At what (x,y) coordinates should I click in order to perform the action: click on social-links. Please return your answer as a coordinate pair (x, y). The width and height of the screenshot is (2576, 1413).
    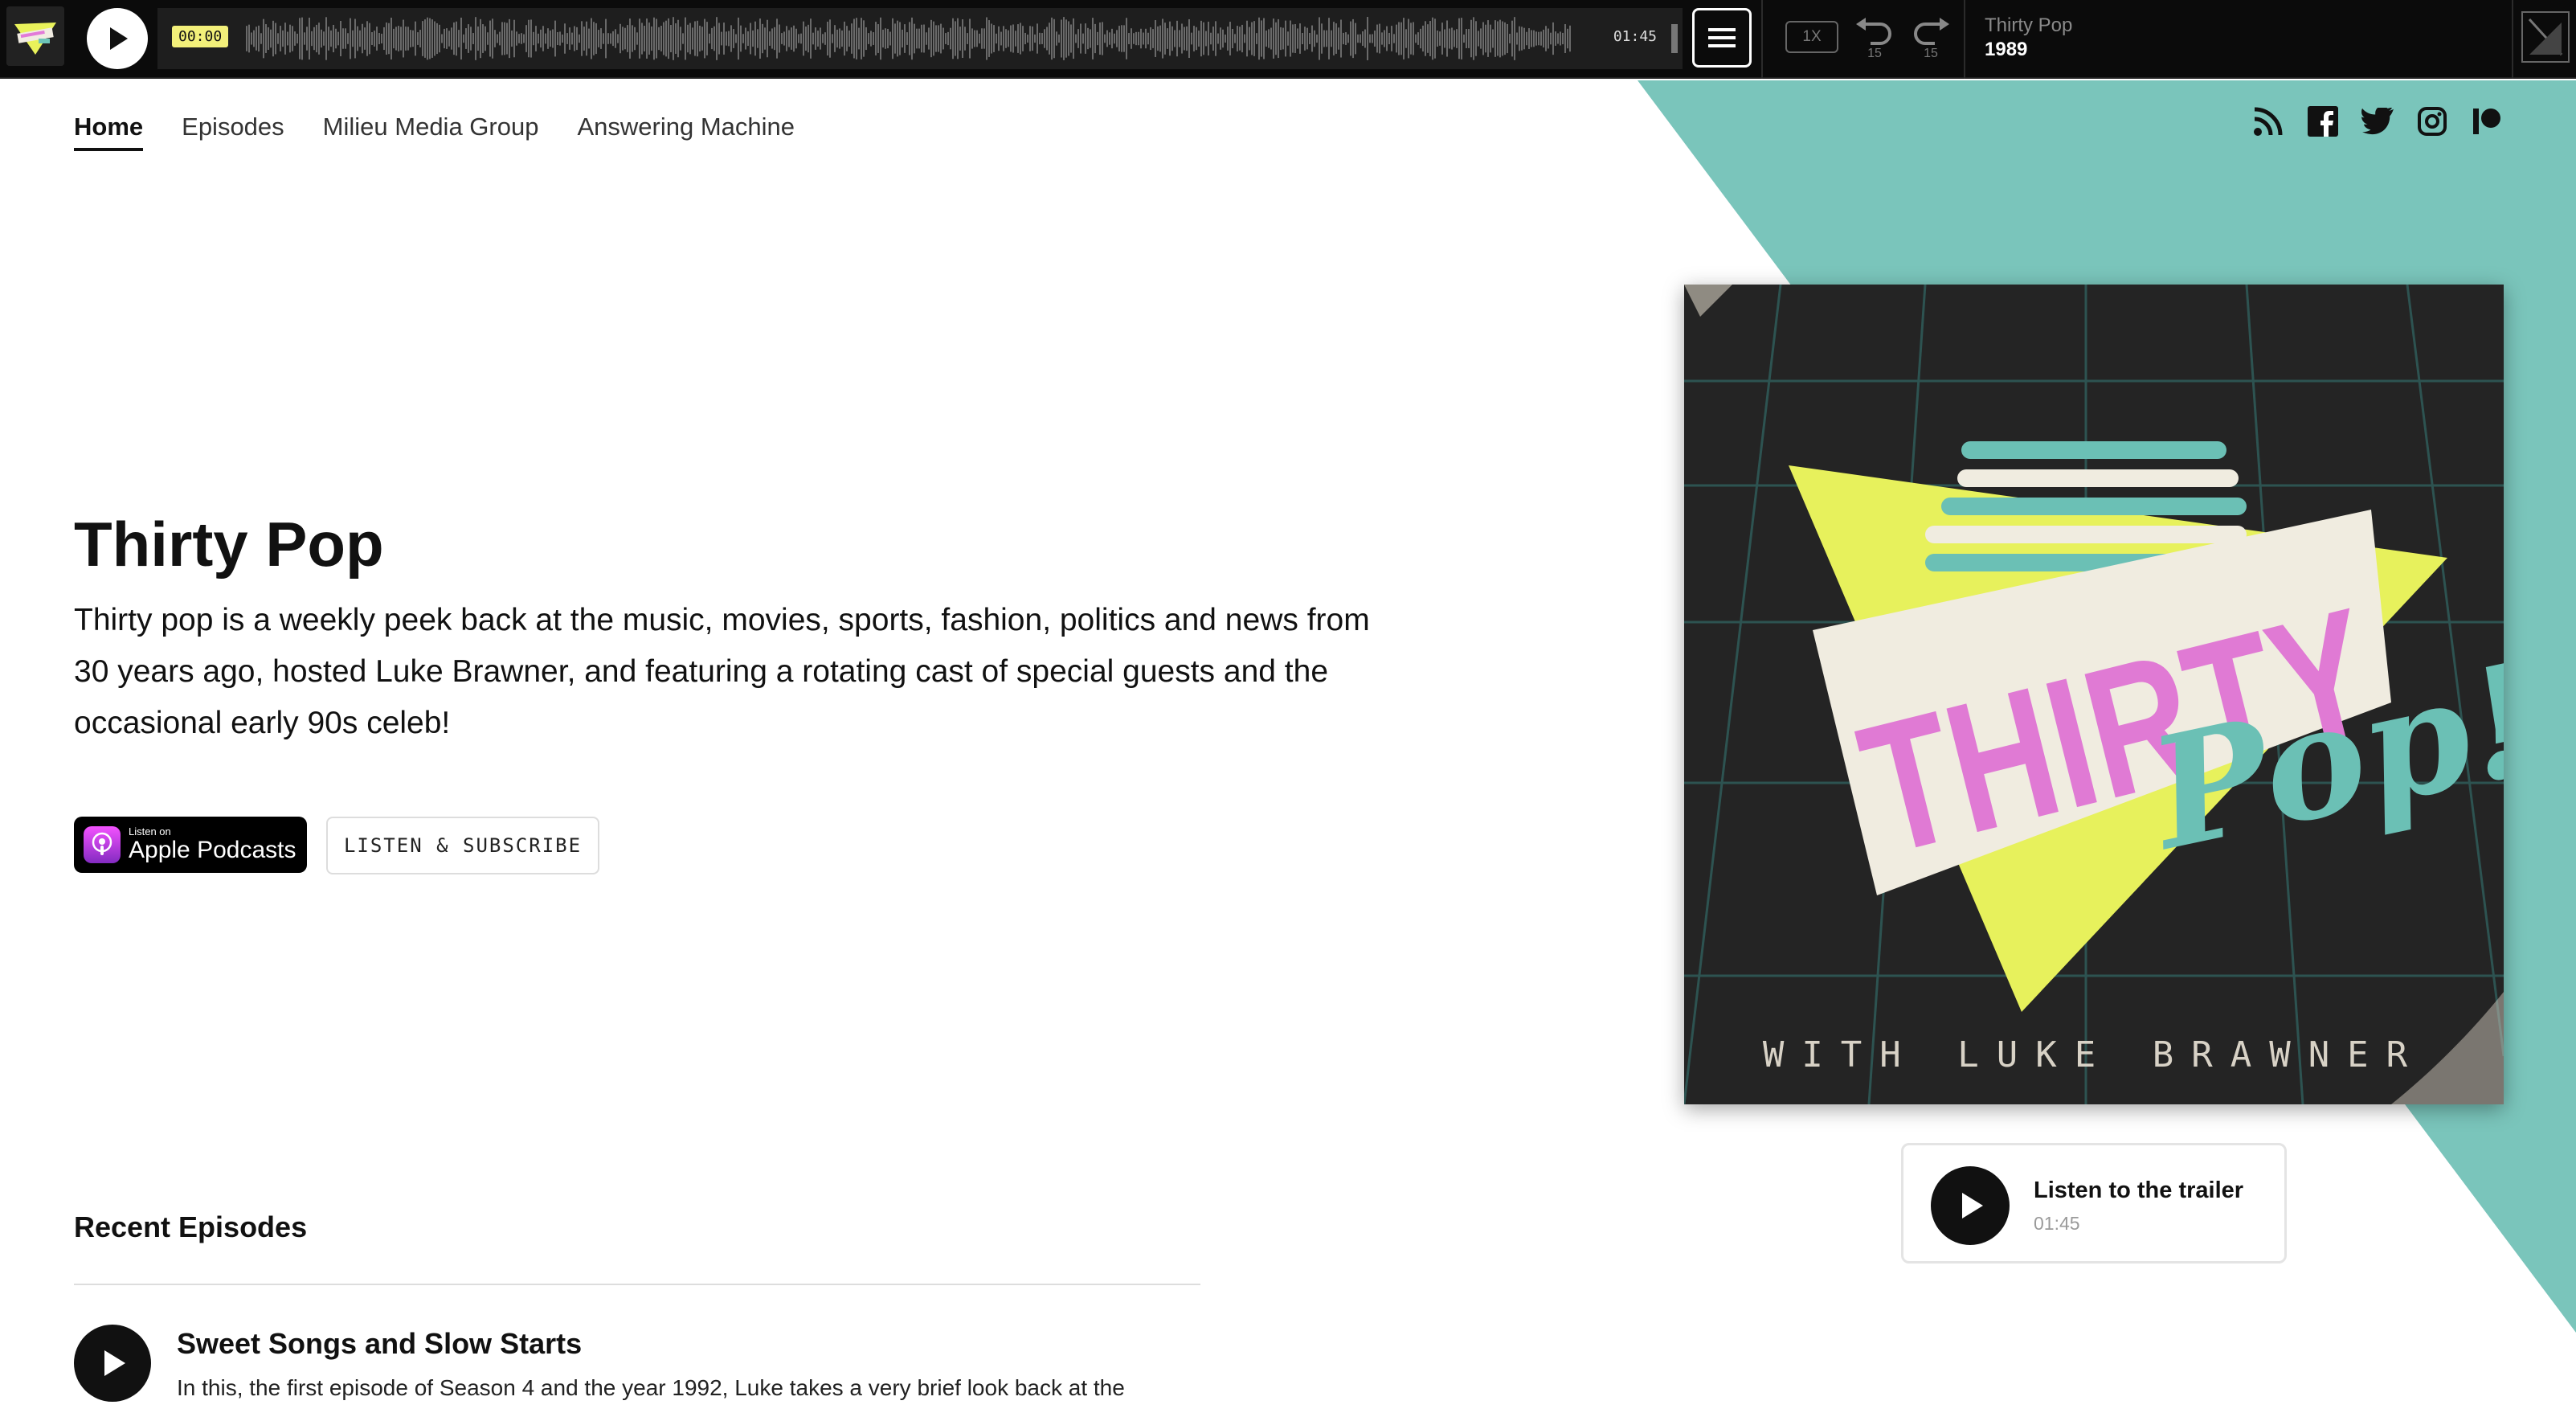
    Looking at the image, I should click on (2378, 121).